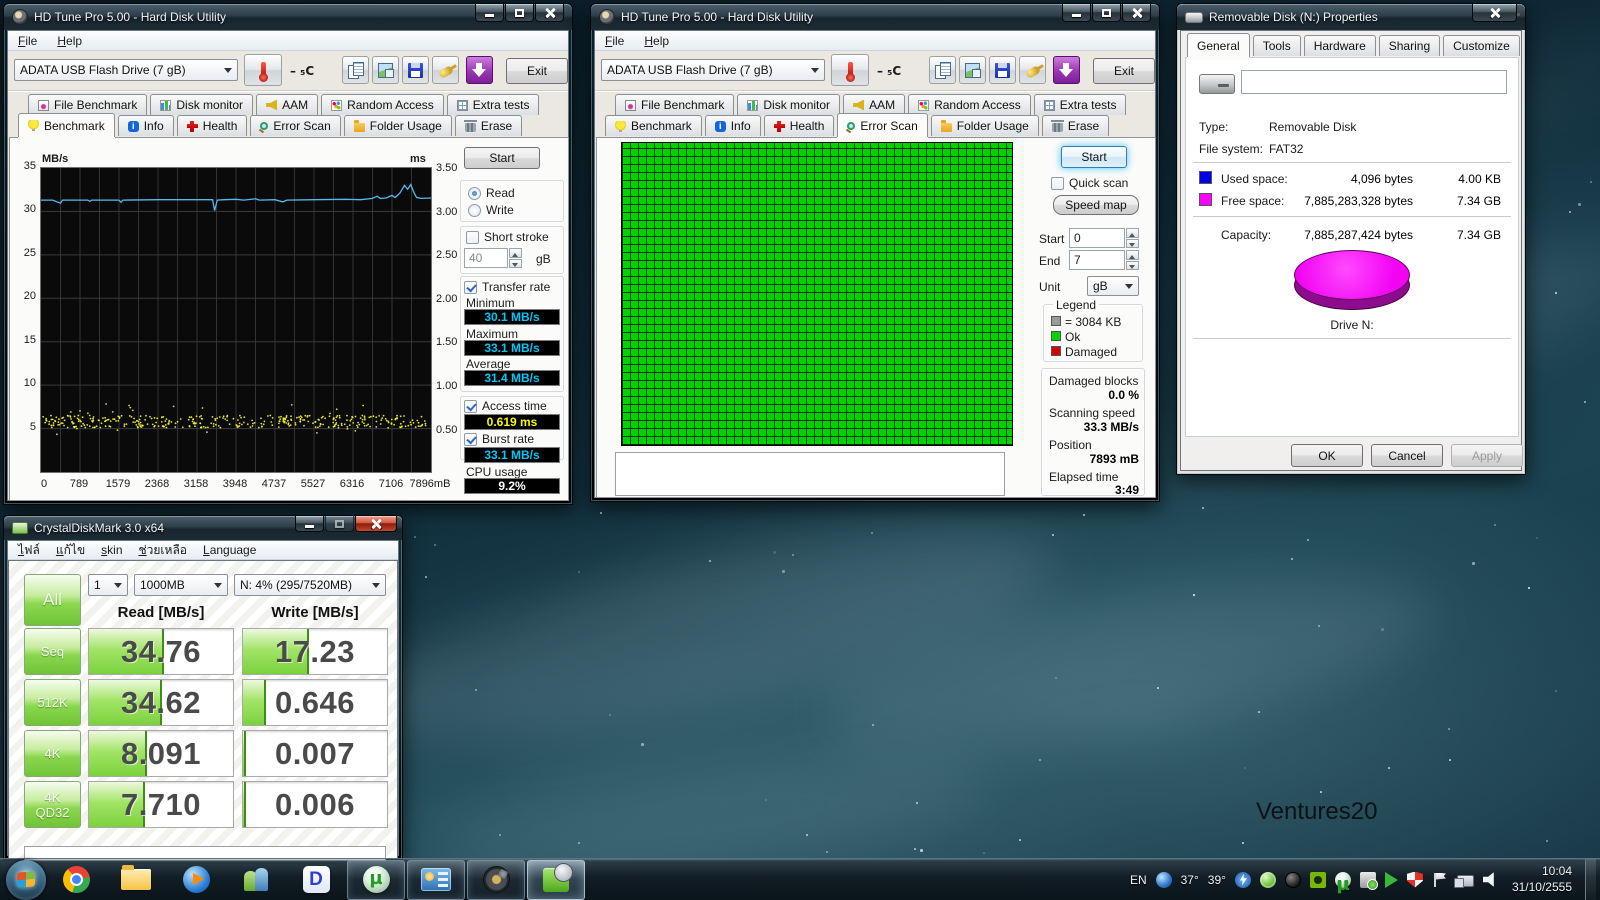 This screenshot has width=1600, height=900. I want to click on utorrent-tray-icon, so click(1342, 879).